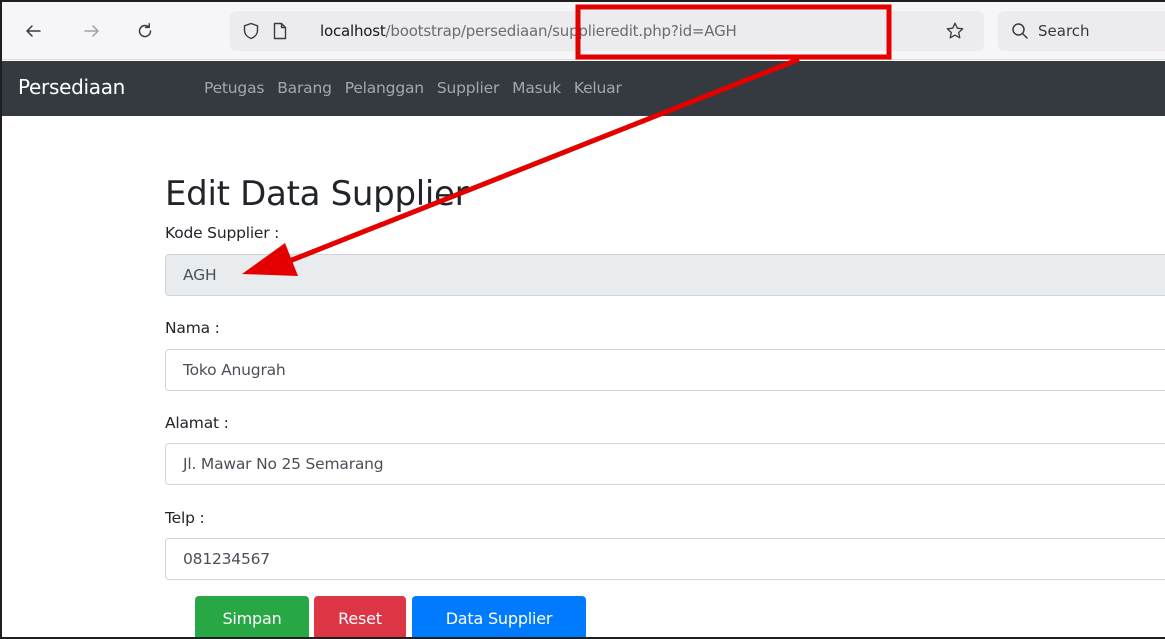  I want to click on page-title: Edit Data Supplier, so click(317, 194).